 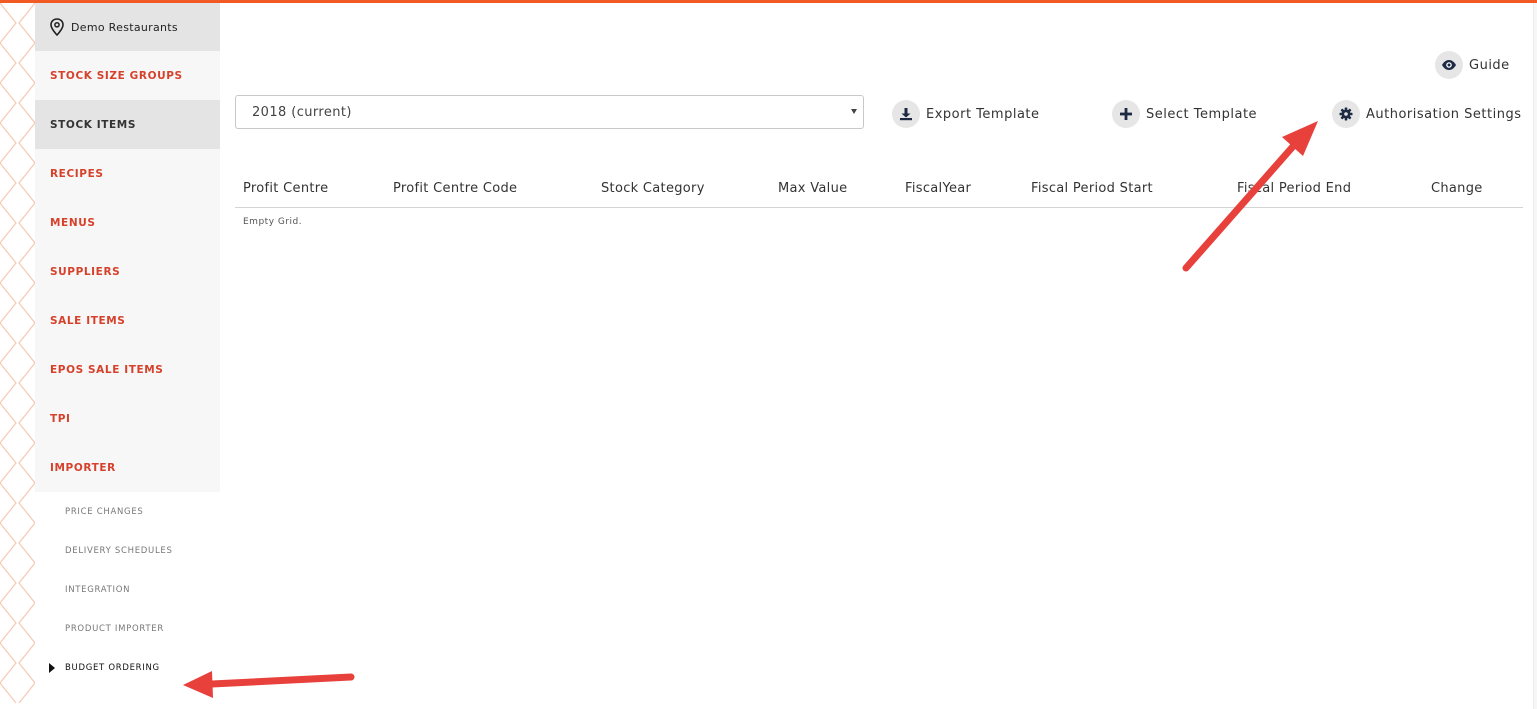 What do you see at coordinates (1449, 65) in the screenshot?
I see `eye-icon` at bounding box center [1449, 65].